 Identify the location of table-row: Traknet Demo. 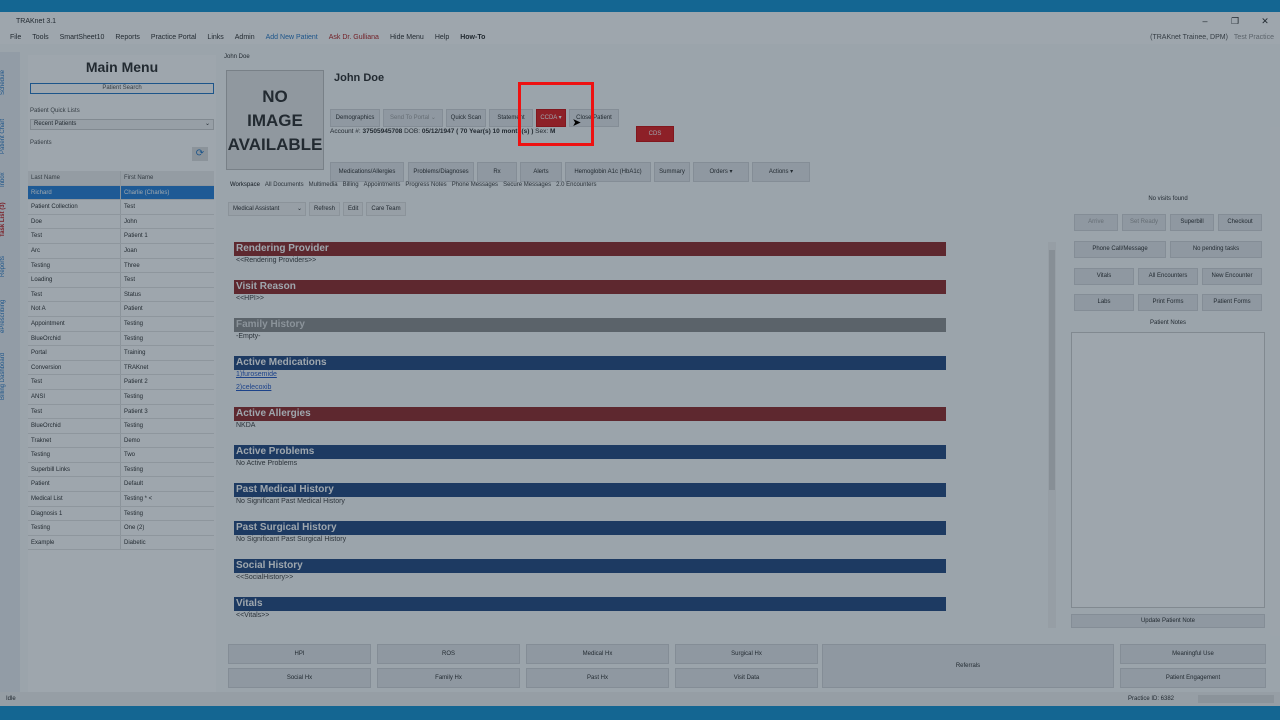
(121, 441).